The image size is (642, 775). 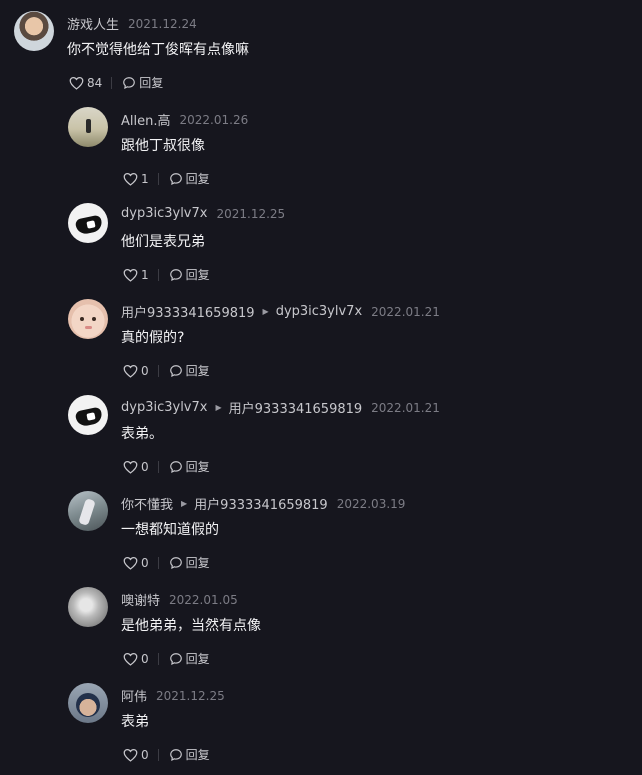 What do you see at coordinates (188, 311) in the screenshot?
I see `username: 用户9333341659819` at bounding box center [188, 311].